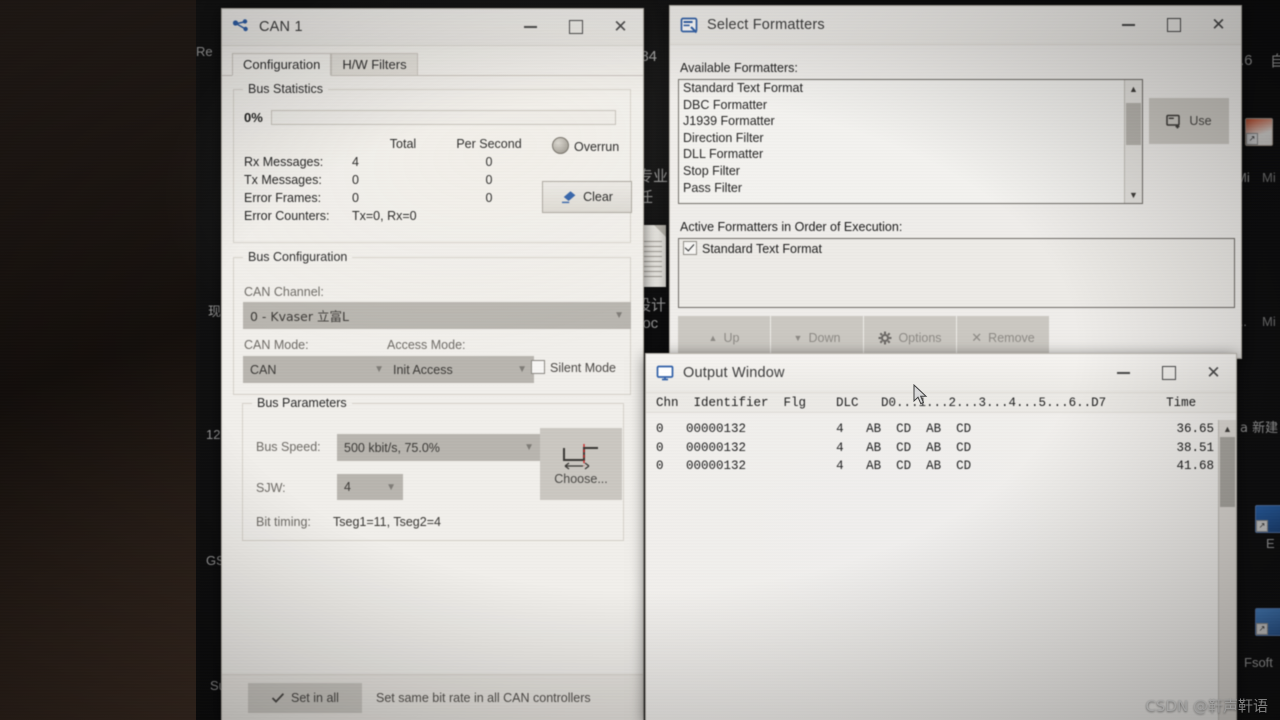 Image resolution: width=1280 pixels, height=720 pixels. I want to click on can-window-tabs: Configuration H/W Filters, so click(432, 64).